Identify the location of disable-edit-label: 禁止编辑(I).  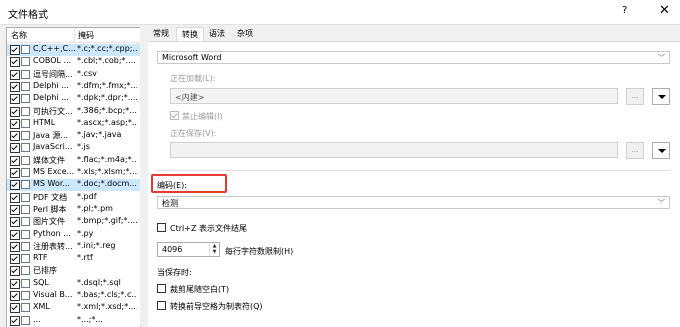
(202, 116).